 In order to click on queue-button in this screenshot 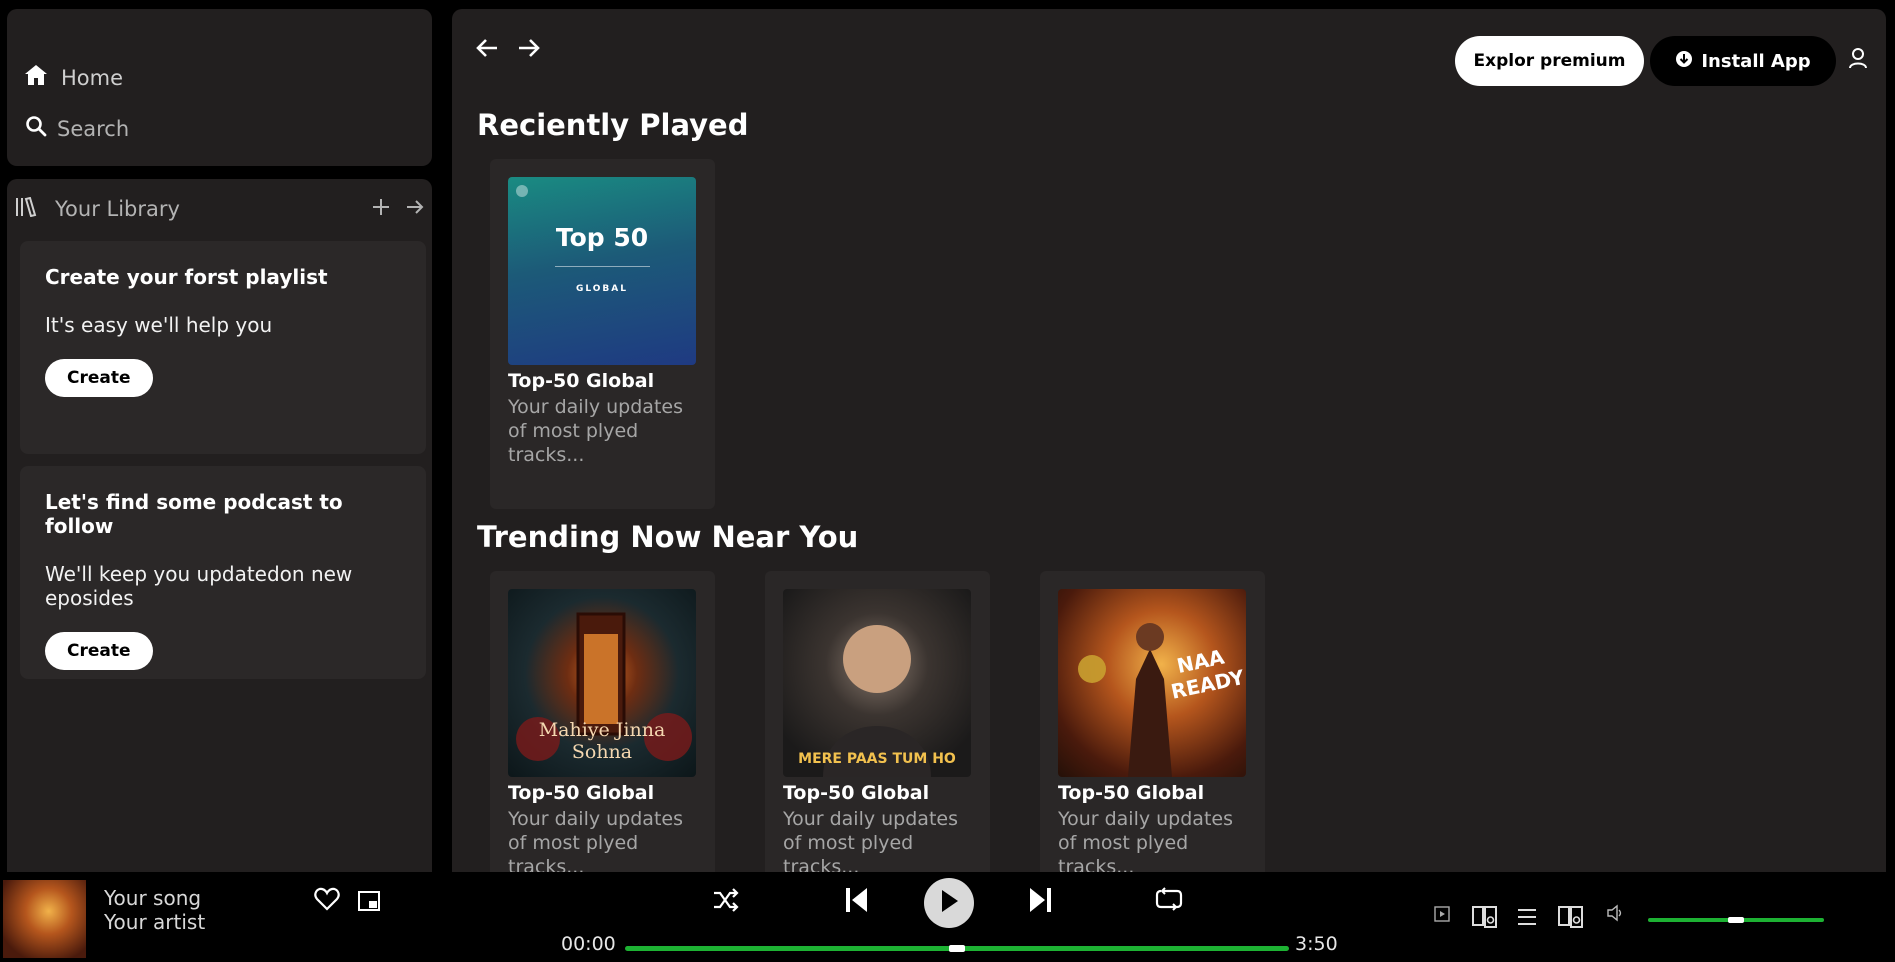, I will do `click(1527, 919)`.